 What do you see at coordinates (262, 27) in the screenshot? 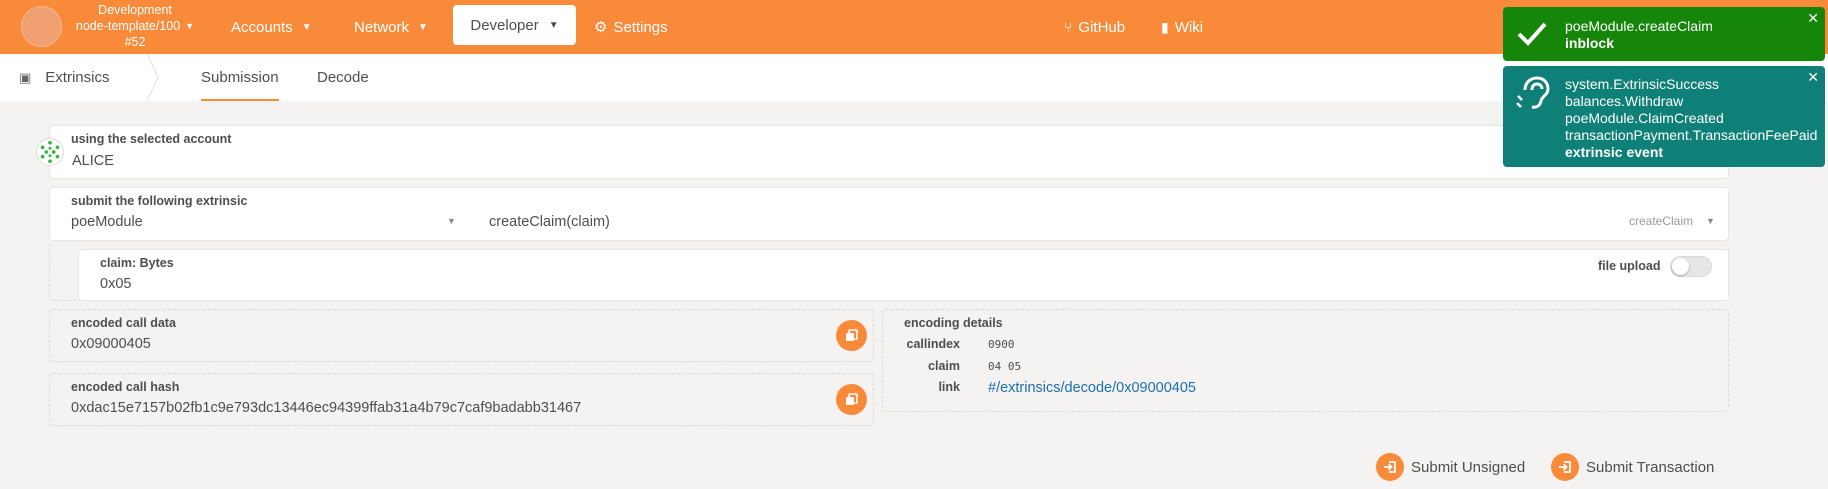
I see `nav-accounts-label: Accounts` at bounding box center [262, 27].